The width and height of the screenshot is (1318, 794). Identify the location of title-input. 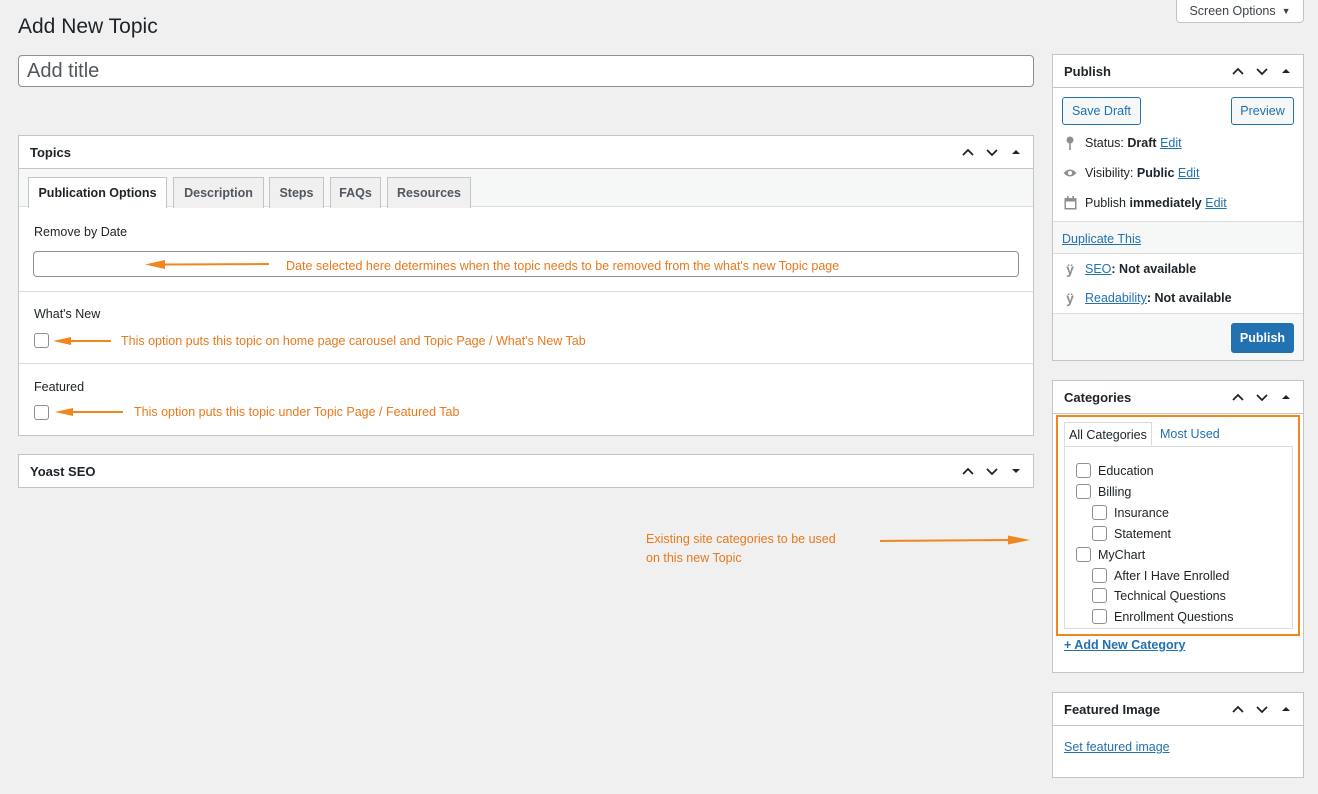
(526, 71).